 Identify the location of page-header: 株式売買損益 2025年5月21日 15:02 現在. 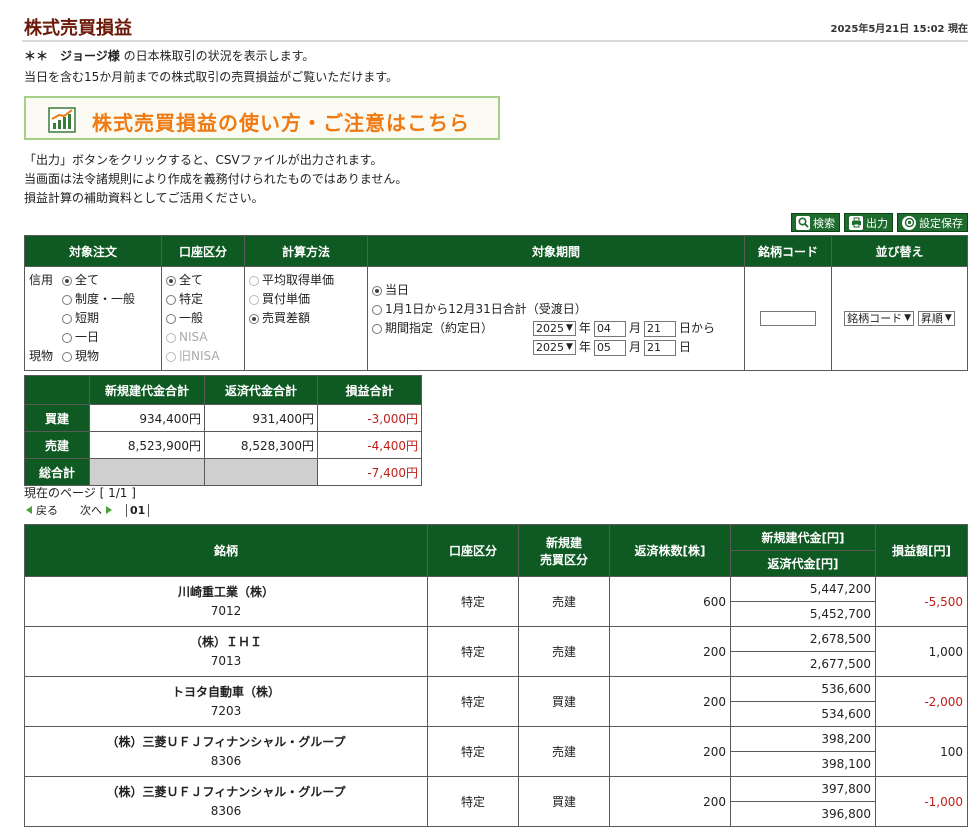
(495, 25).